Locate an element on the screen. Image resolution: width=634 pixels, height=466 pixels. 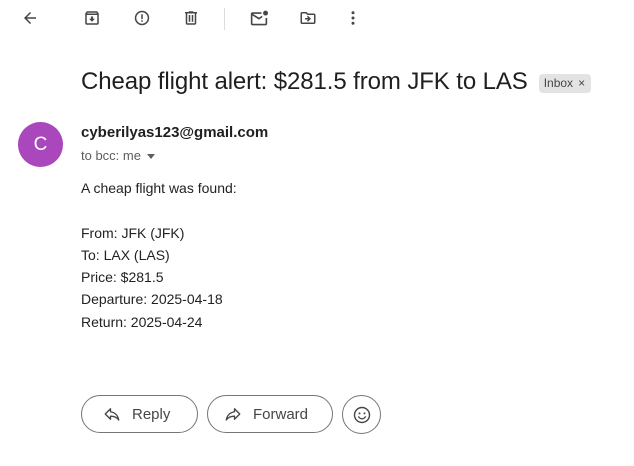
add-reaction-icon is located at coordinates (361, 414).